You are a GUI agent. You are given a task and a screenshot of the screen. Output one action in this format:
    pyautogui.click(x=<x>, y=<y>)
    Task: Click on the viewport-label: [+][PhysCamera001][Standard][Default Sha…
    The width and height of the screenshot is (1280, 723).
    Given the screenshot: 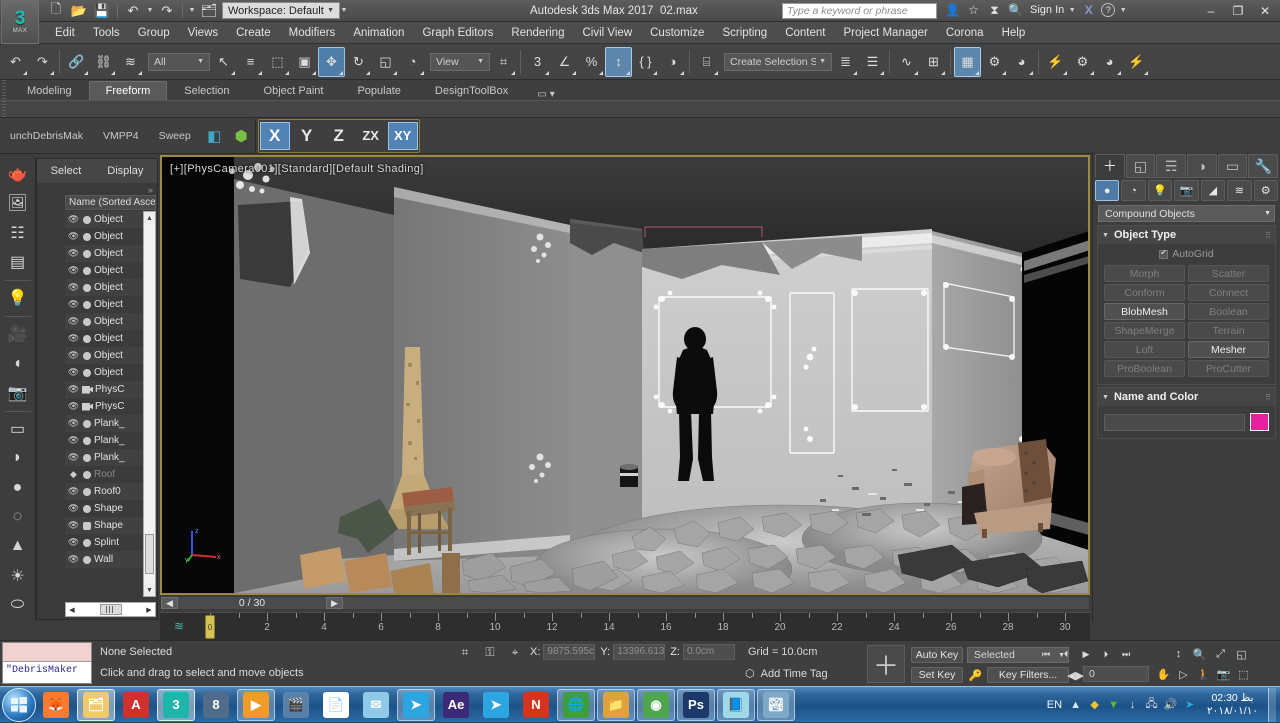 What is the action you would take?
    pyautogui.click(x=297, y=169)
    